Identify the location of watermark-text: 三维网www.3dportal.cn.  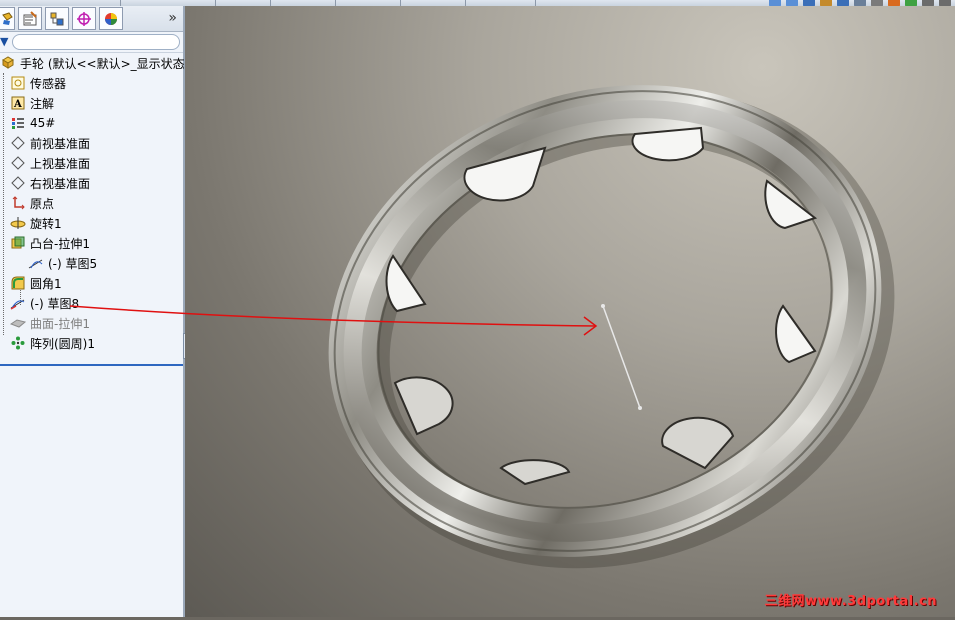
(850, 601).